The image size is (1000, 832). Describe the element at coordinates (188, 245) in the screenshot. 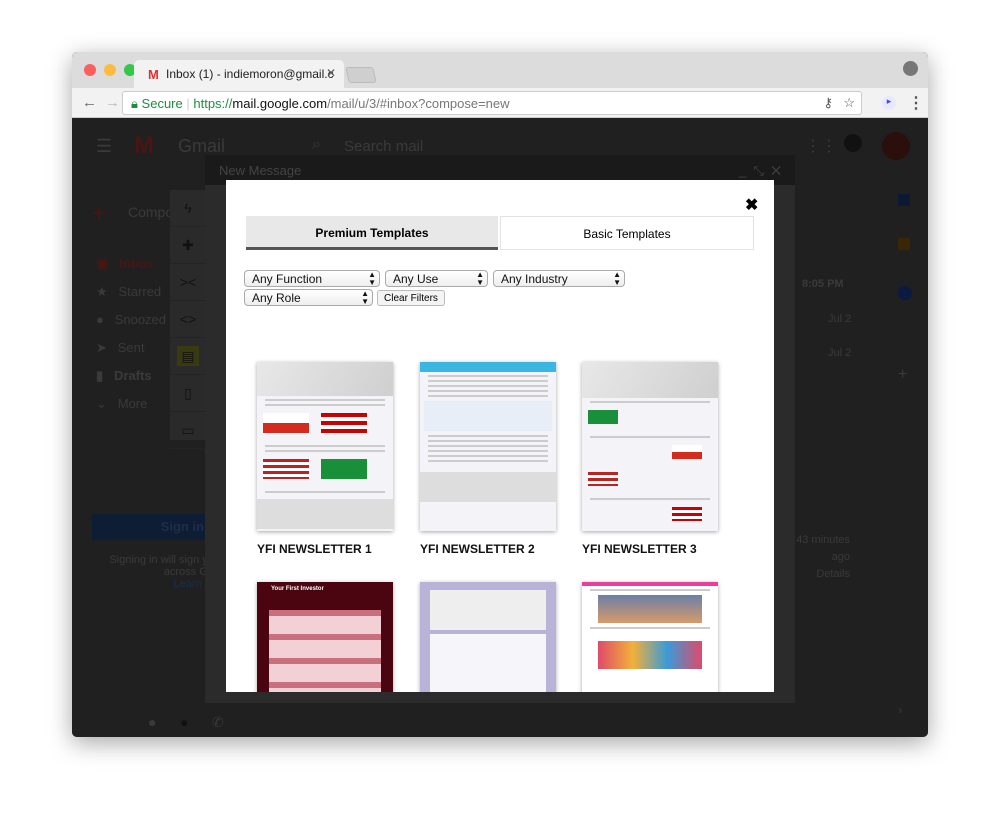

I see `puzzle-icon: ✚` at that location.